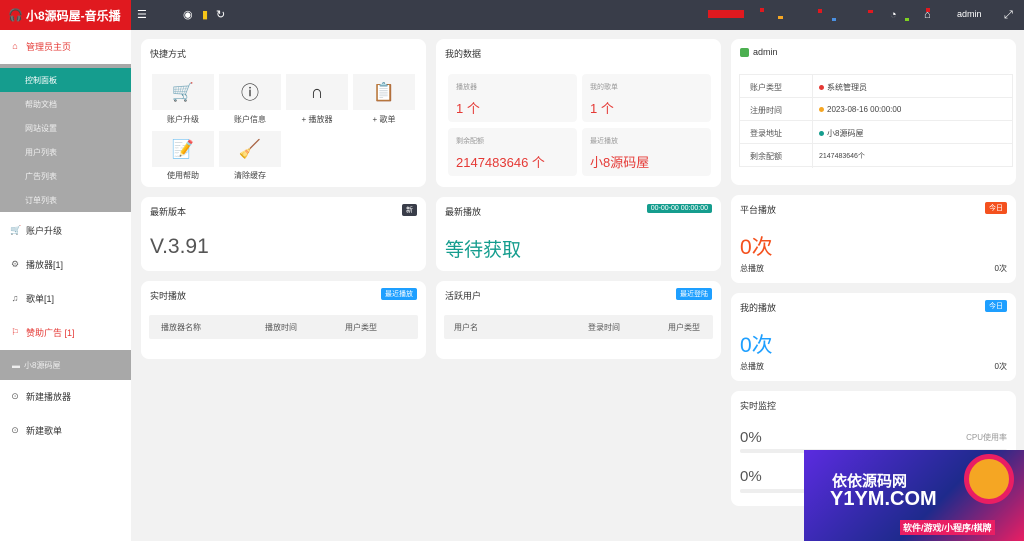 The width and height of the screenshot is (1024, 541). Describe the element at coordinates (694, 294) in the screenshot. I see `recent-login-badge: 最近登陆` at that location.